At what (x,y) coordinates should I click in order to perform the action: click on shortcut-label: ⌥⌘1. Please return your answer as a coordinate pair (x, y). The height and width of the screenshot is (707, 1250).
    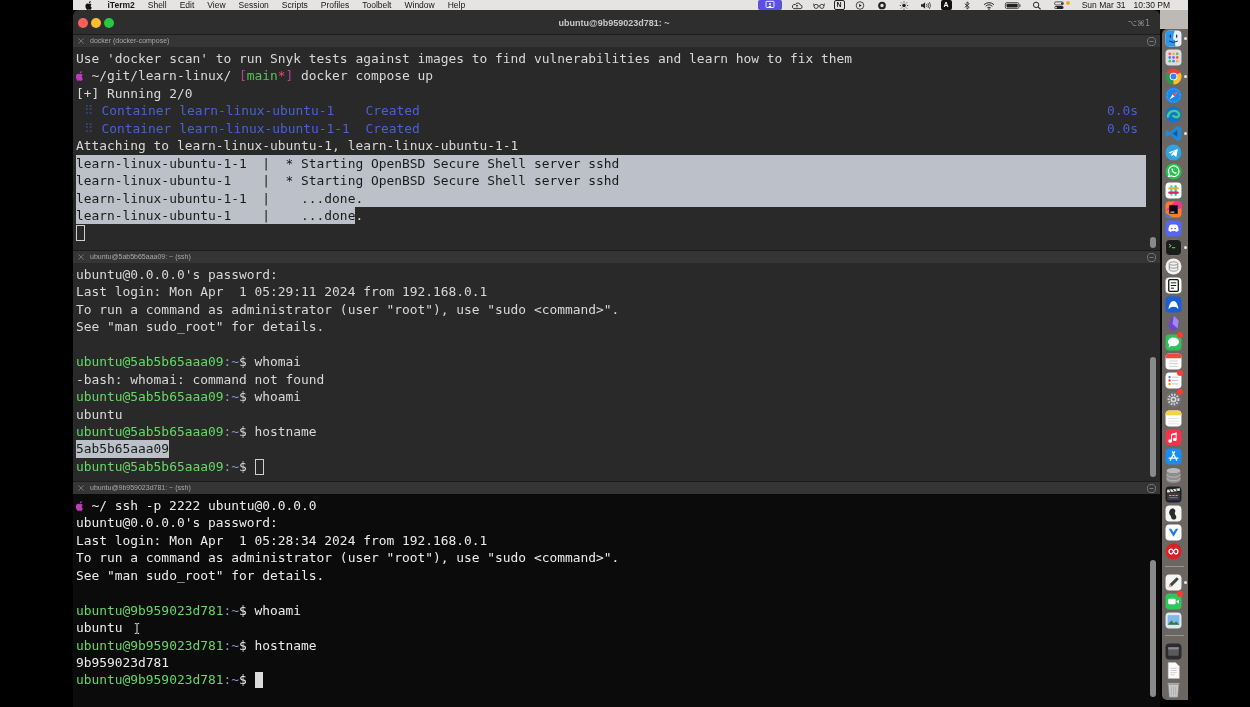
    Looking at the image, I should click on (1138, 23).